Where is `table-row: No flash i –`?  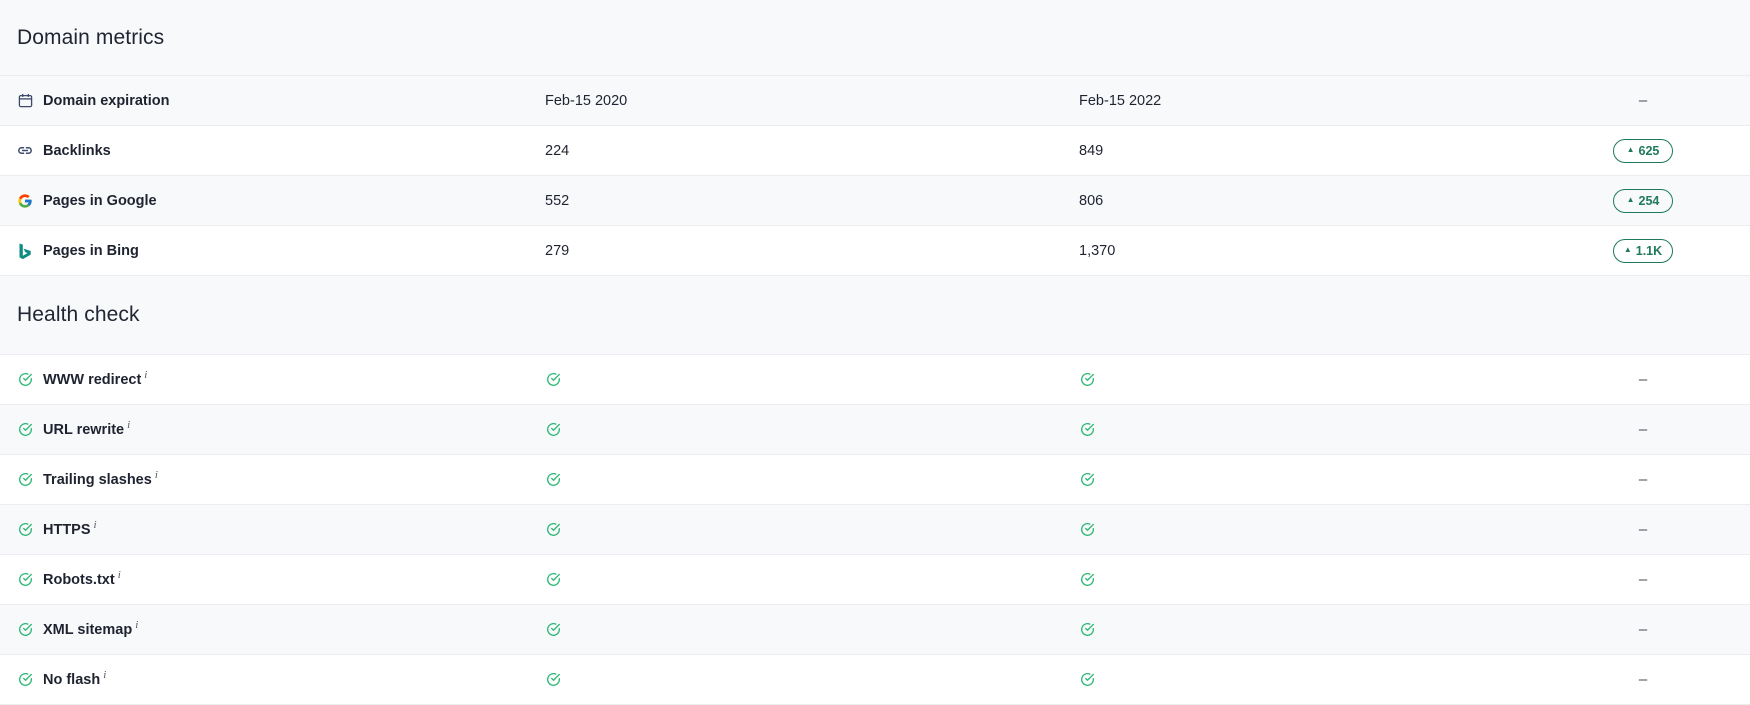 table-row: No flash i – is located at coordinates (875, 680).